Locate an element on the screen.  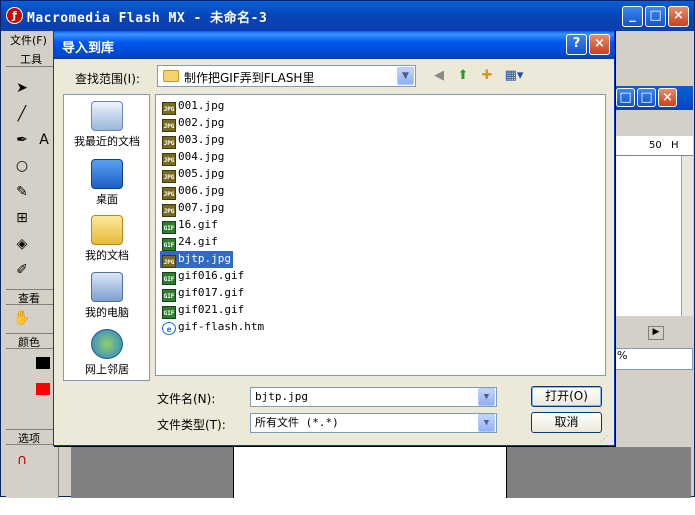
cancel-button: 取消 is located at coordinates (566, 422).